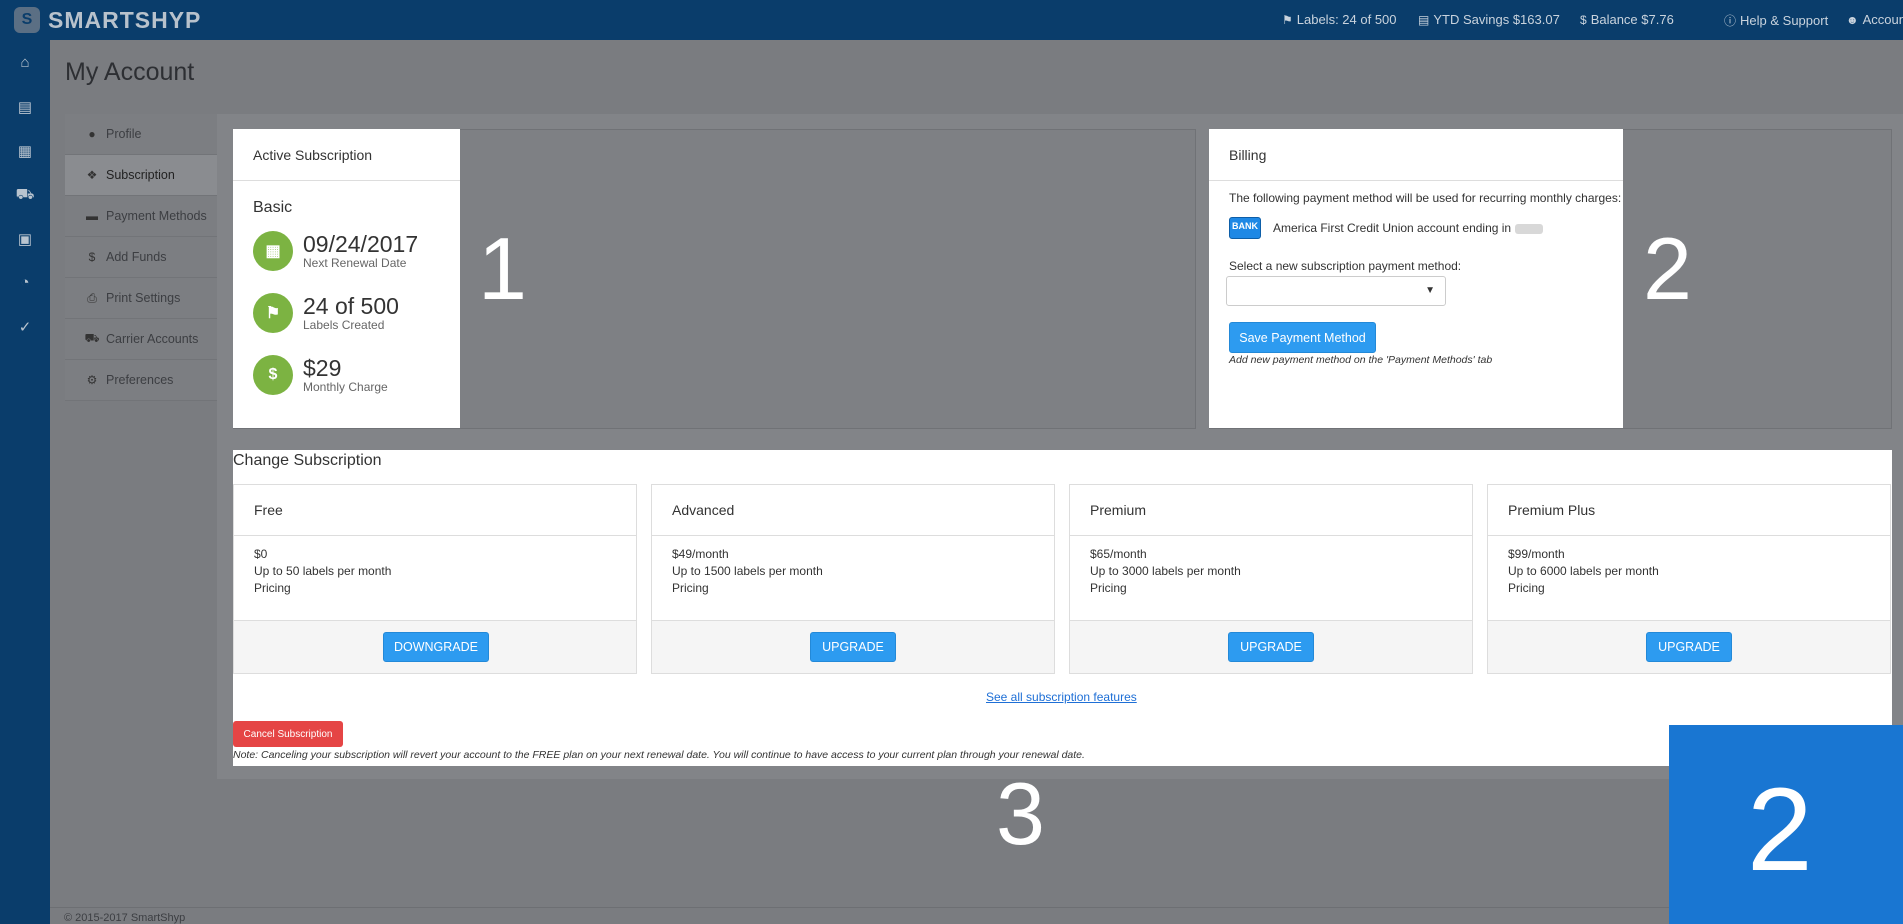  I want to click on plan-limit: Up to 1500 labels per month, so click(747, 571).